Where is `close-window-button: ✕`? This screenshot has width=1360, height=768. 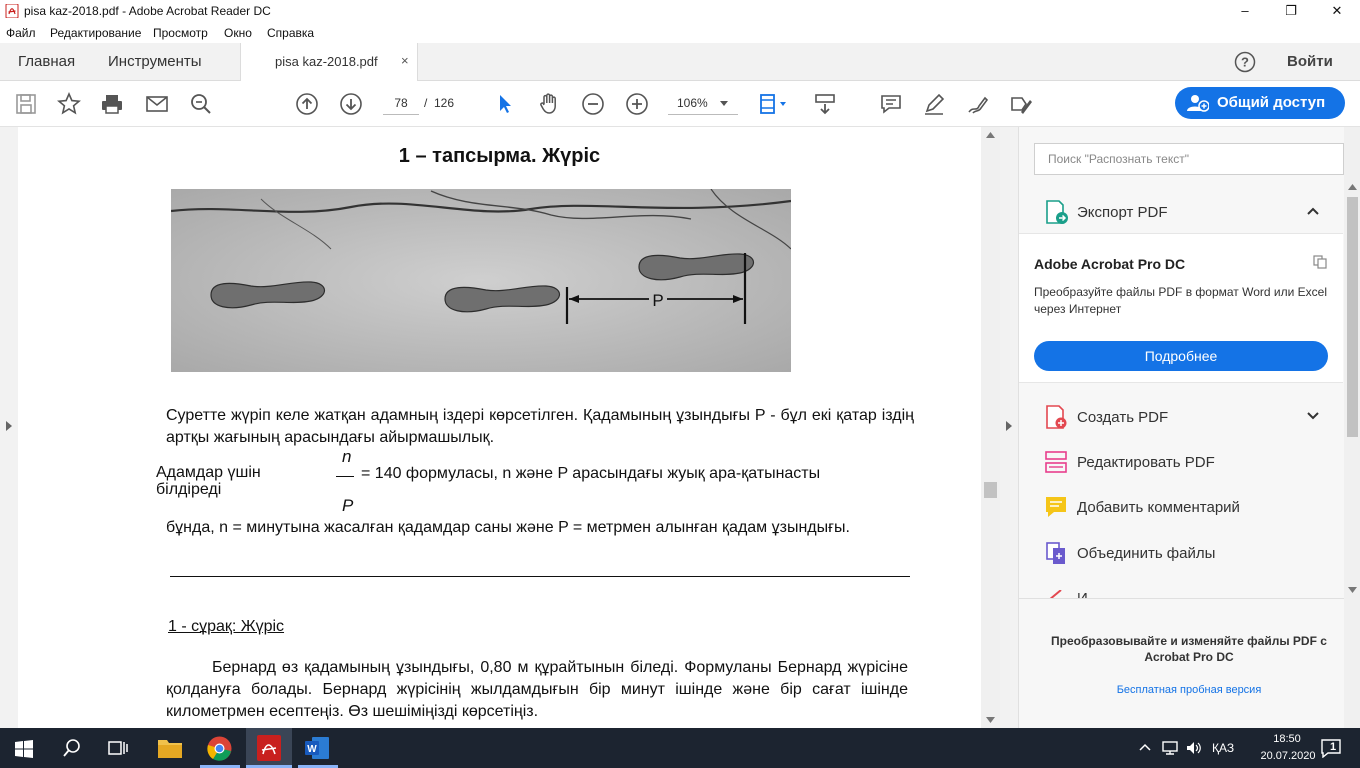 close-window-button: ✕ is located at coordinates (1337, 11).